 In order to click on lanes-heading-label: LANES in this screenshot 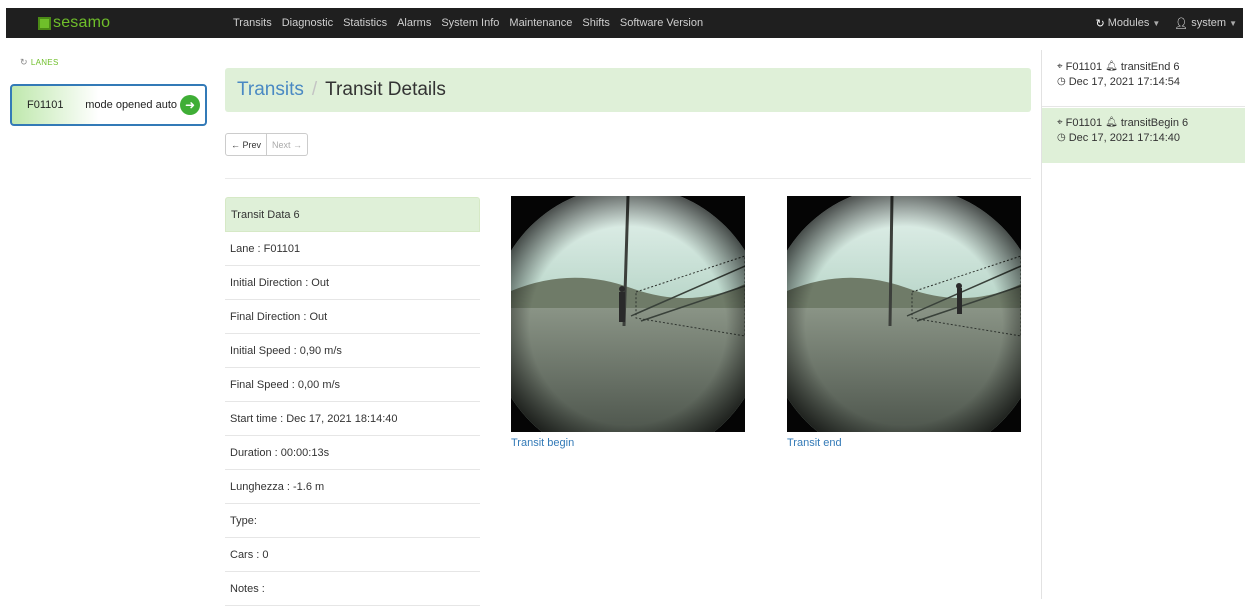, I will do `click(44, 62)`.